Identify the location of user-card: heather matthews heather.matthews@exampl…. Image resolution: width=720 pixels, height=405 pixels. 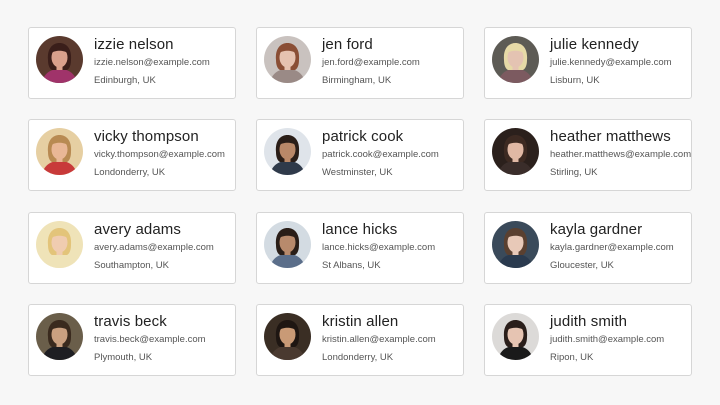
(588, 155).